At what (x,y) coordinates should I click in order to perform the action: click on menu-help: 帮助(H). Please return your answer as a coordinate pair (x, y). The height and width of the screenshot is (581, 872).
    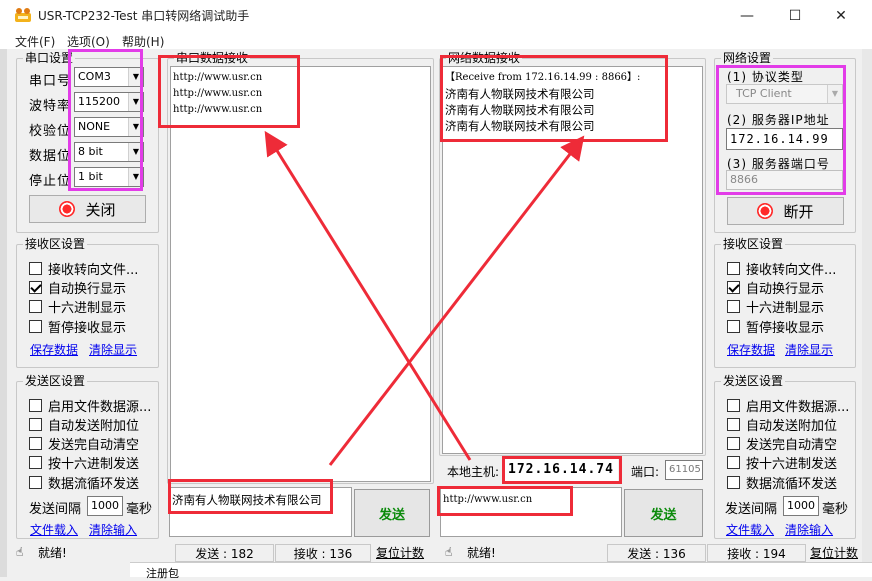
    Looking at the image, I should click on (143, 41).